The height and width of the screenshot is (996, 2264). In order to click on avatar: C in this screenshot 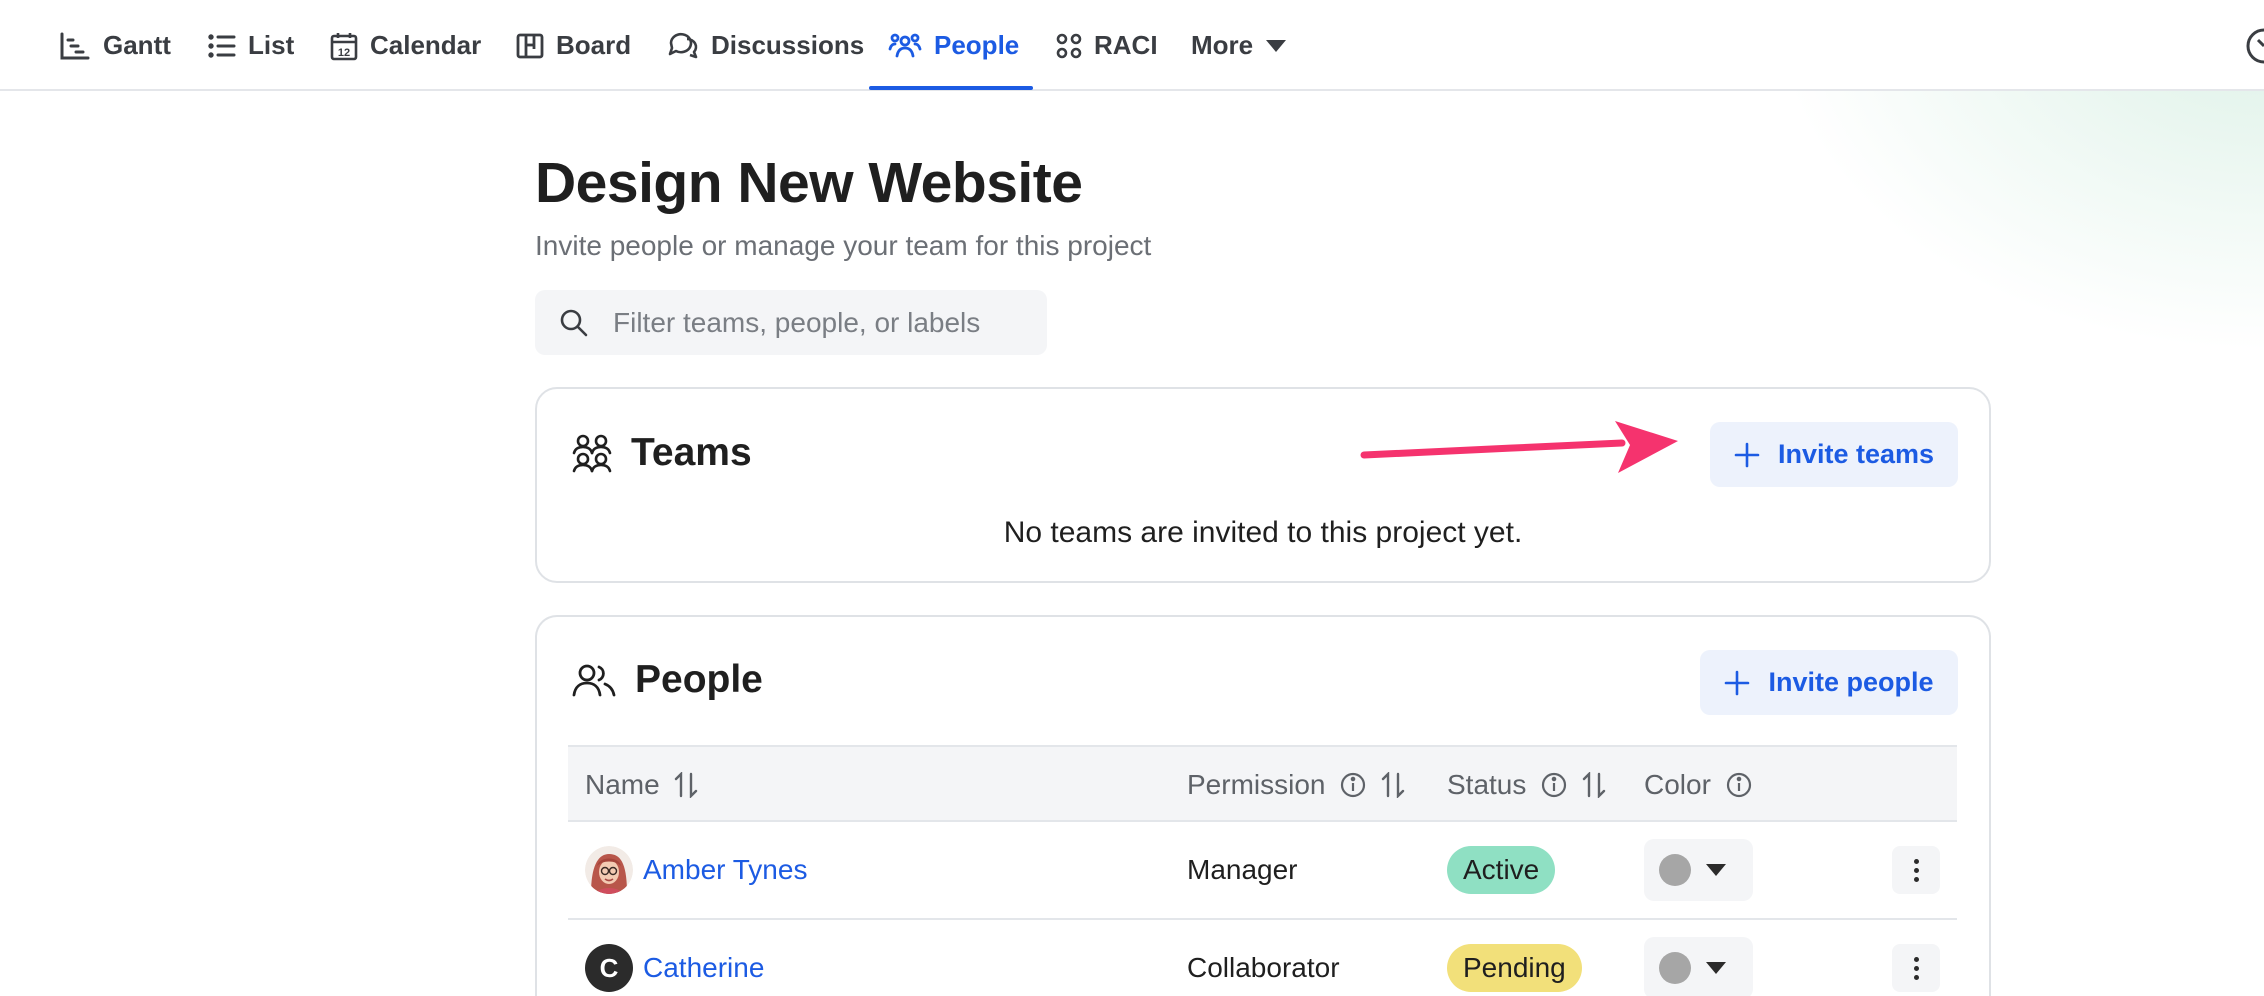, I will do `click(609, 968)`.